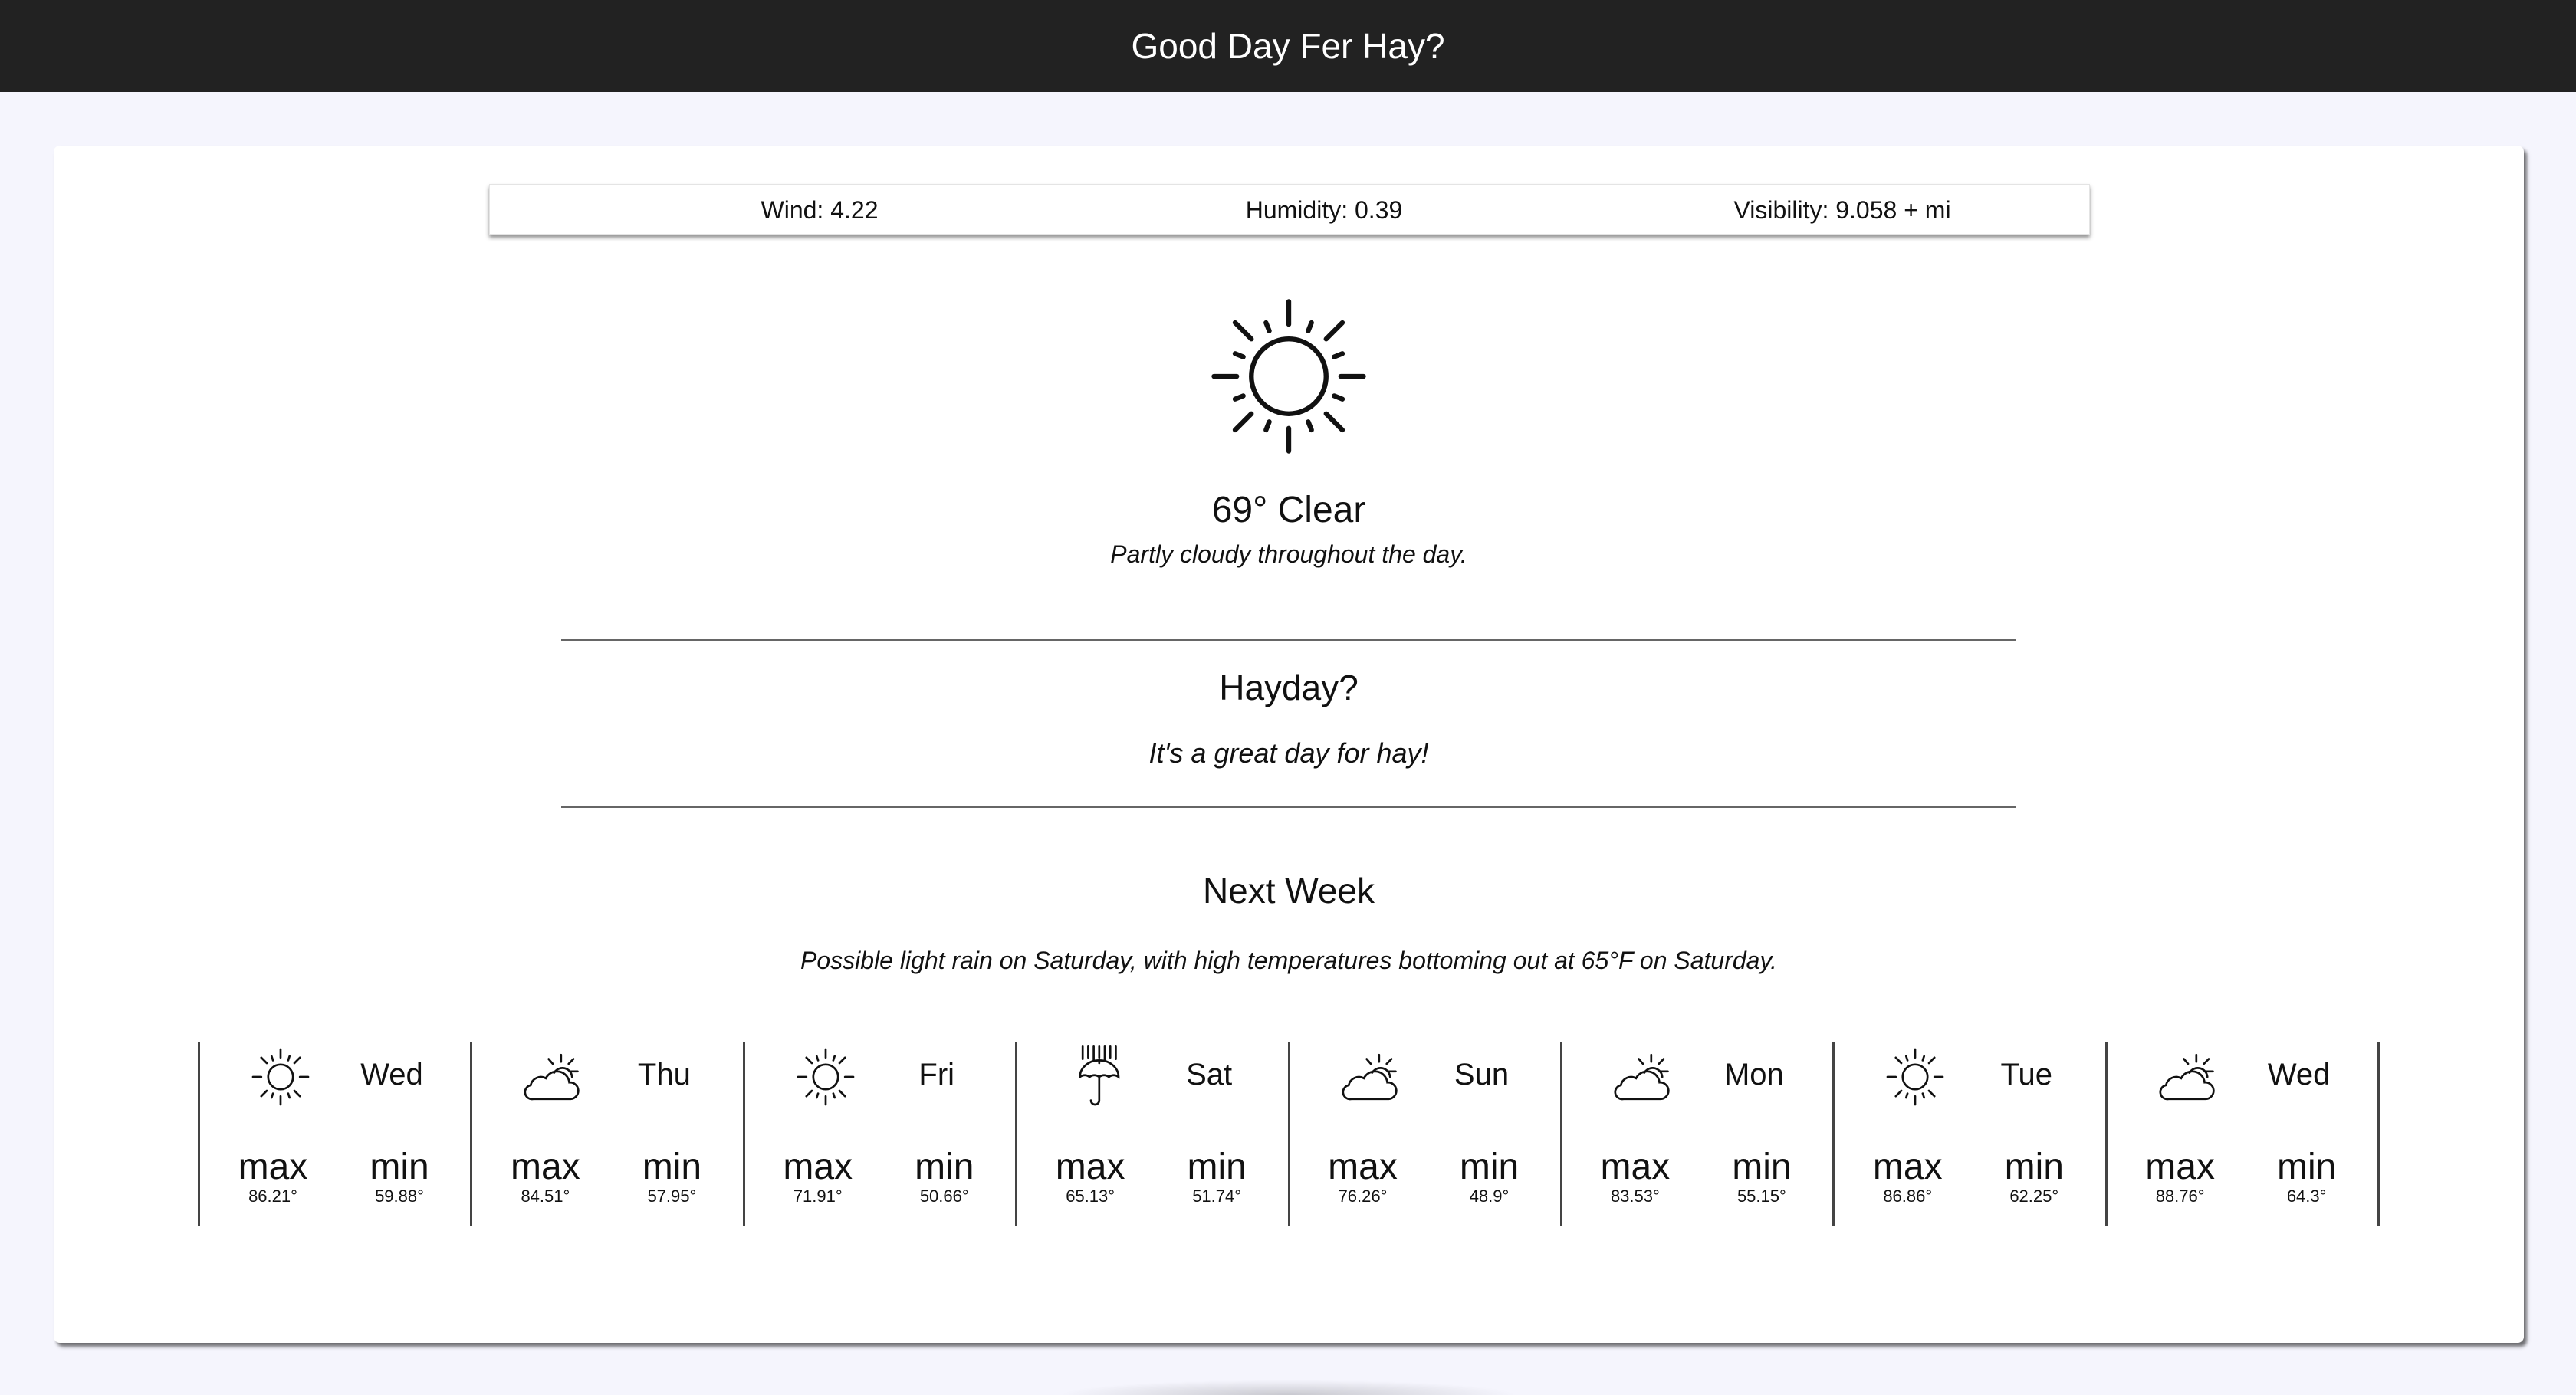  Describe the element at coordinates (1153, 1134) in the screenshot. I see `forecast-day: Sat max min 65.13° 51.74°` at that location.